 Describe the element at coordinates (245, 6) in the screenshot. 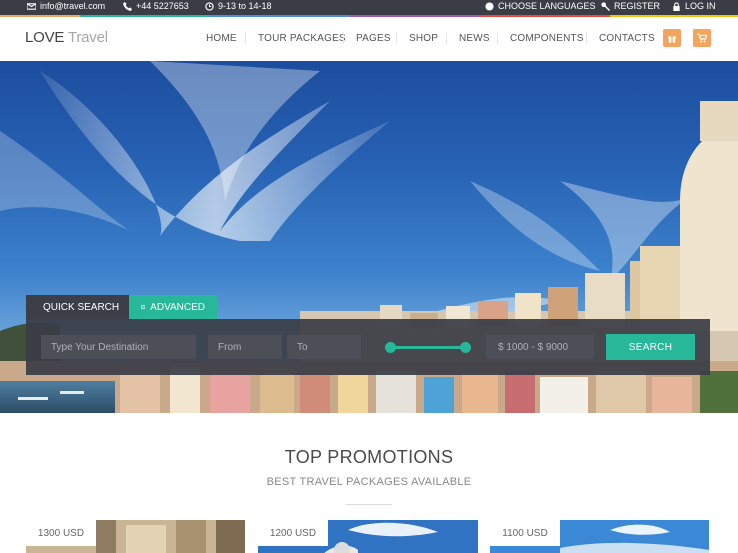

I see `hours-text: 9-13 to 14-18` at that location.